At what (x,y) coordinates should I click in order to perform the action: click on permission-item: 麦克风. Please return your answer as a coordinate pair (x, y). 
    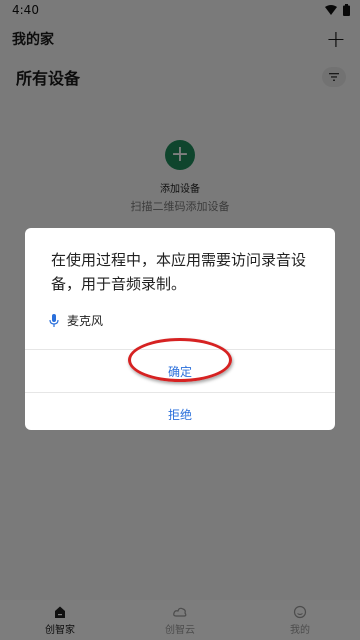
    Looking at the image, I should click on (180, 312).